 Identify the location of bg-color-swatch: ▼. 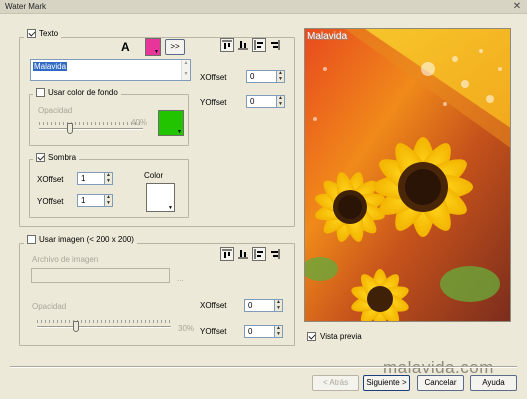
(171, 123).